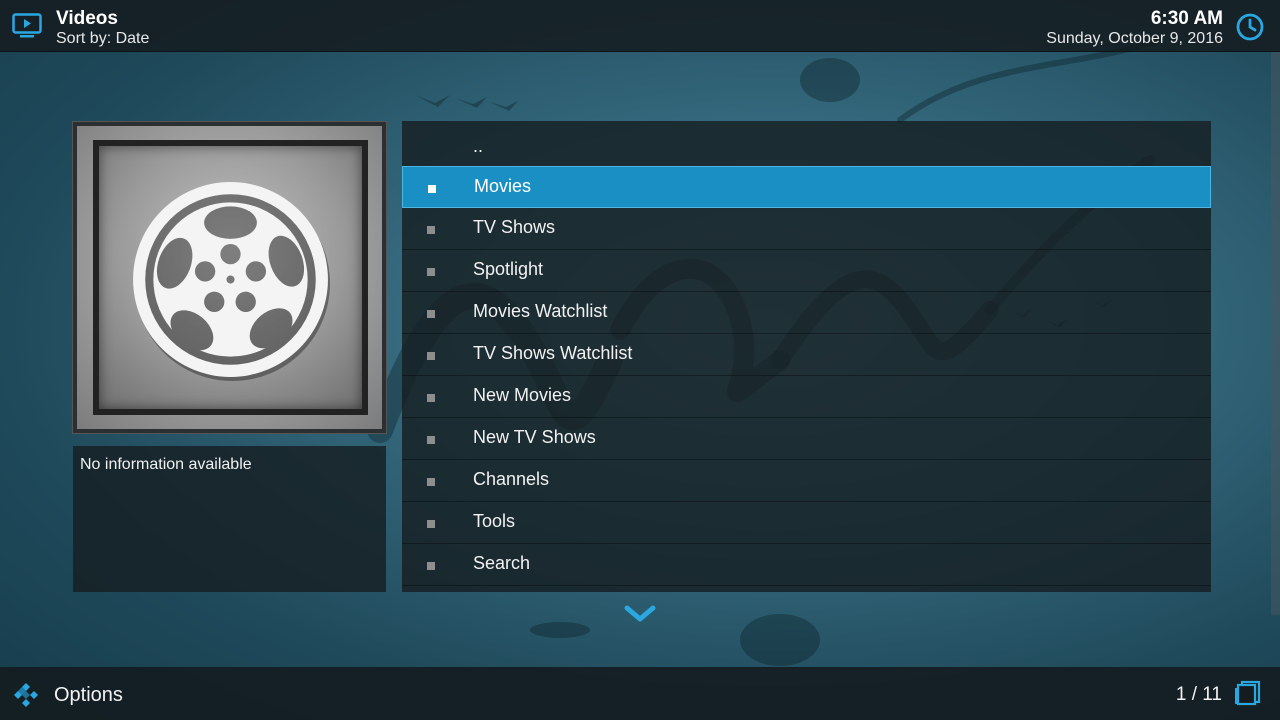 The width and height of the screenshot is (1280, 720). What do you see at coordinates (806, 187) in the screenshot?
I see `list-item-movies: Movies` at bounding box center [806, 187].